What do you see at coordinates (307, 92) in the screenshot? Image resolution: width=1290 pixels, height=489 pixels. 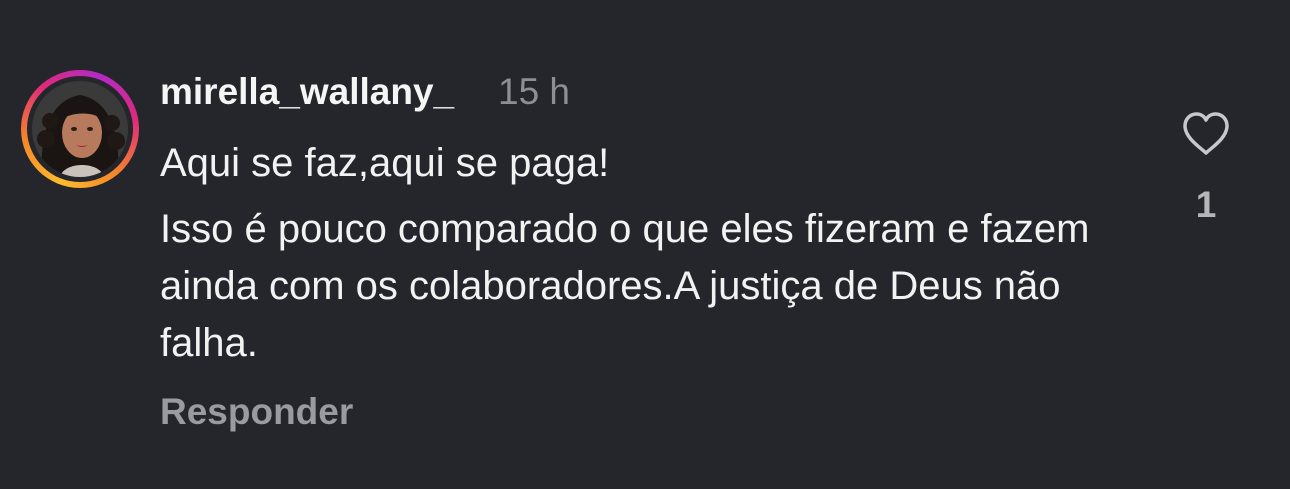 I see `username: mirella_wallany_` at bounding box center [307, 92].